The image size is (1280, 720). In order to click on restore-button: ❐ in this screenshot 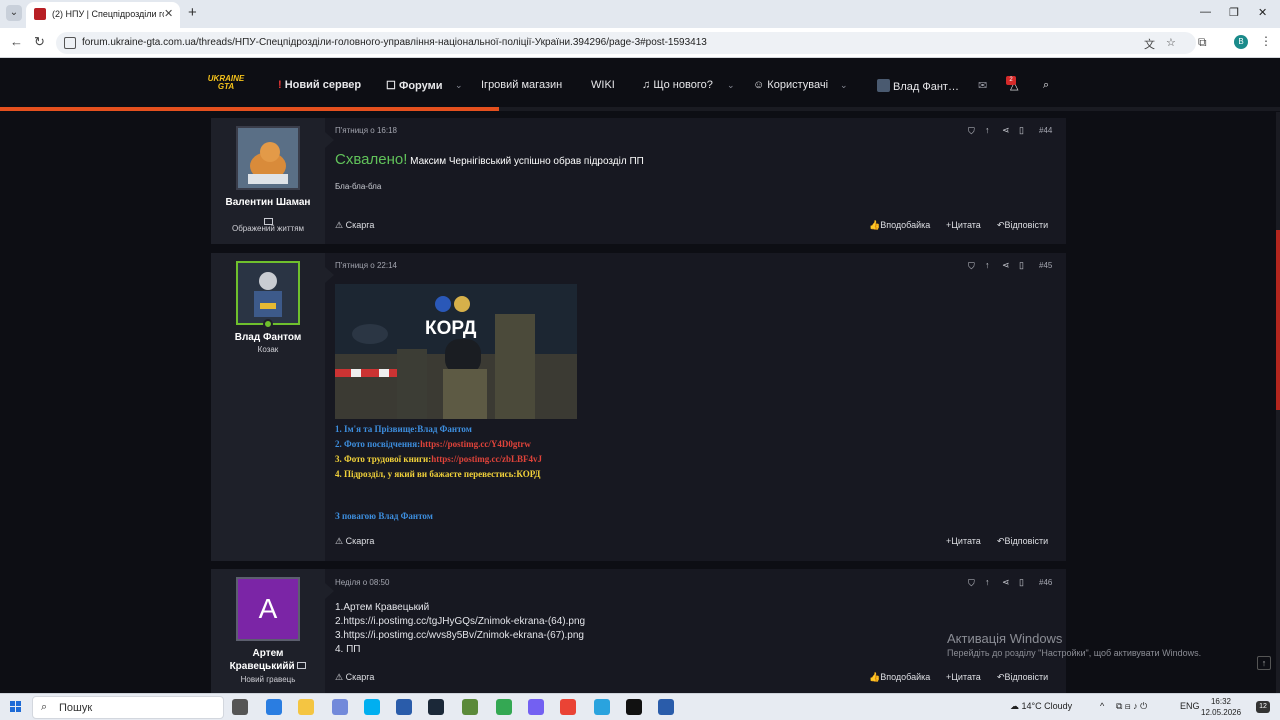, I will do `click(1234, 12)`.